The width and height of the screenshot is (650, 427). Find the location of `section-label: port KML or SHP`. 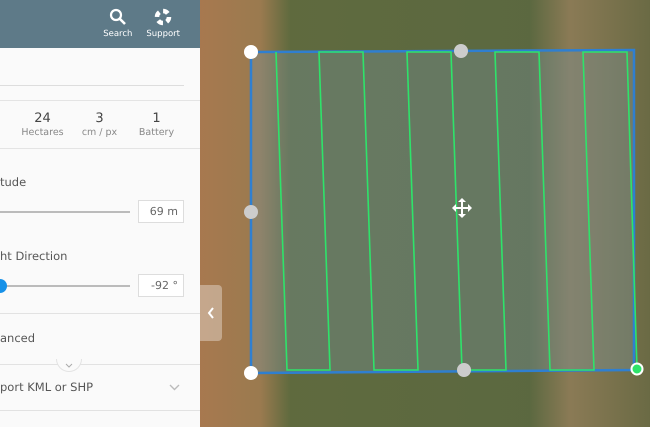

section-label: port KML or SHP is located at coordinates (47, 387).